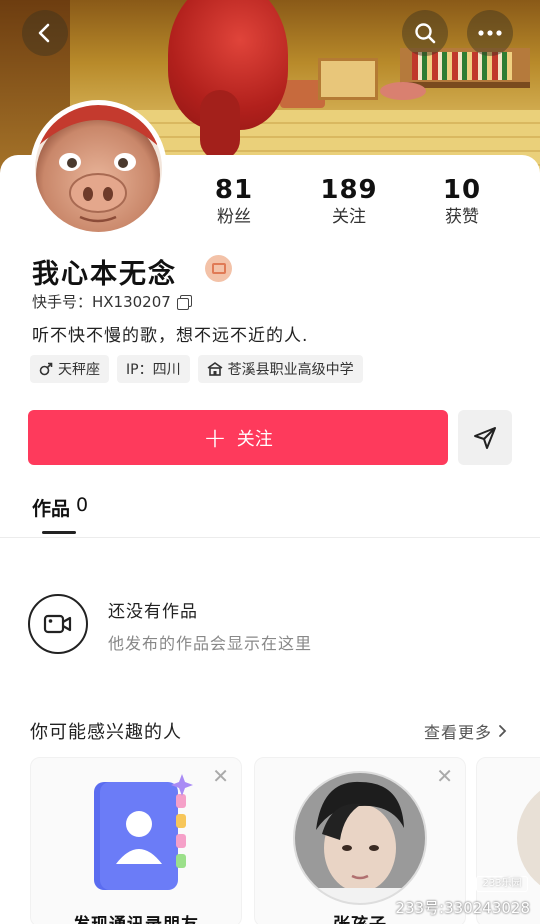 This screenshot has width=540, height=924. What do you see at coordinates (349, 190) in the screenshot?
I see `following-count: 189` at bounding box center [349, 190].